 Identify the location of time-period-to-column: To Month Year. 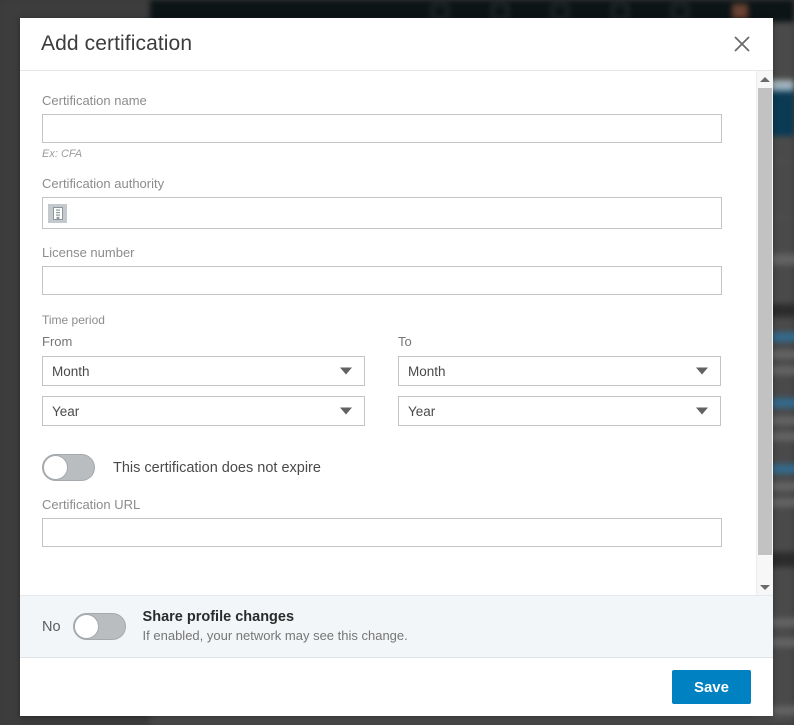
(559, 385).